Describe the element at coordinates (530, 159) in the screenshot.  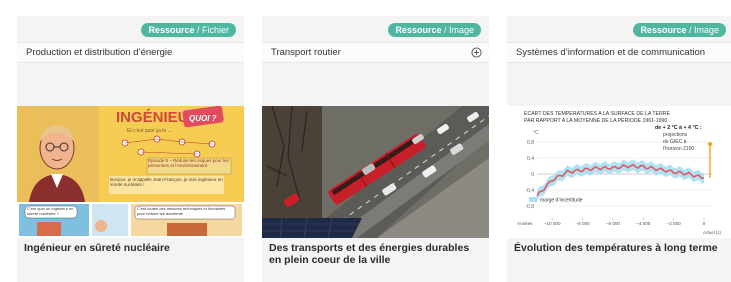
I see `y-tick-label: 0,4` at that location.